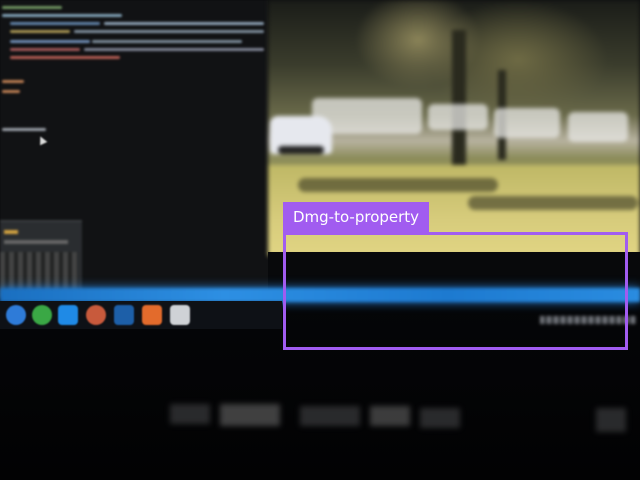 The height and width of the screenshot is (480, 640). Describe the element at coordinates (301, 135) in the screenshot. I see `car` at that location.